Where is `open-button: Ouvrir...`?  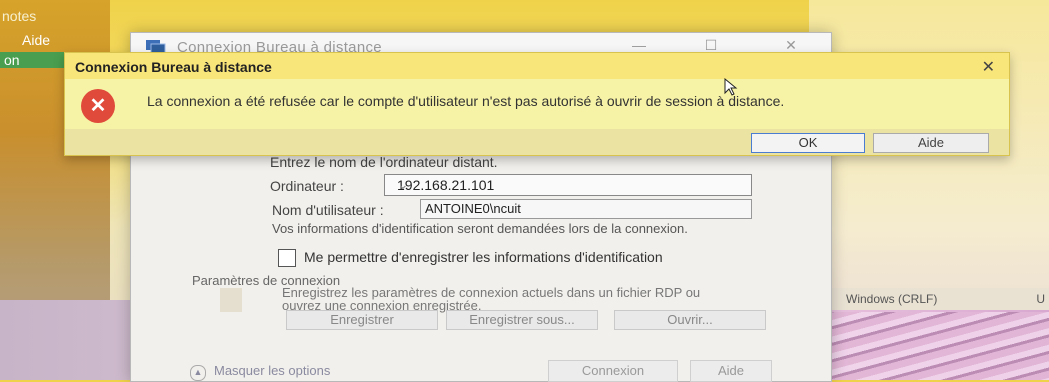
open-button: Ouvrir... is located at coordinates (690, 320).